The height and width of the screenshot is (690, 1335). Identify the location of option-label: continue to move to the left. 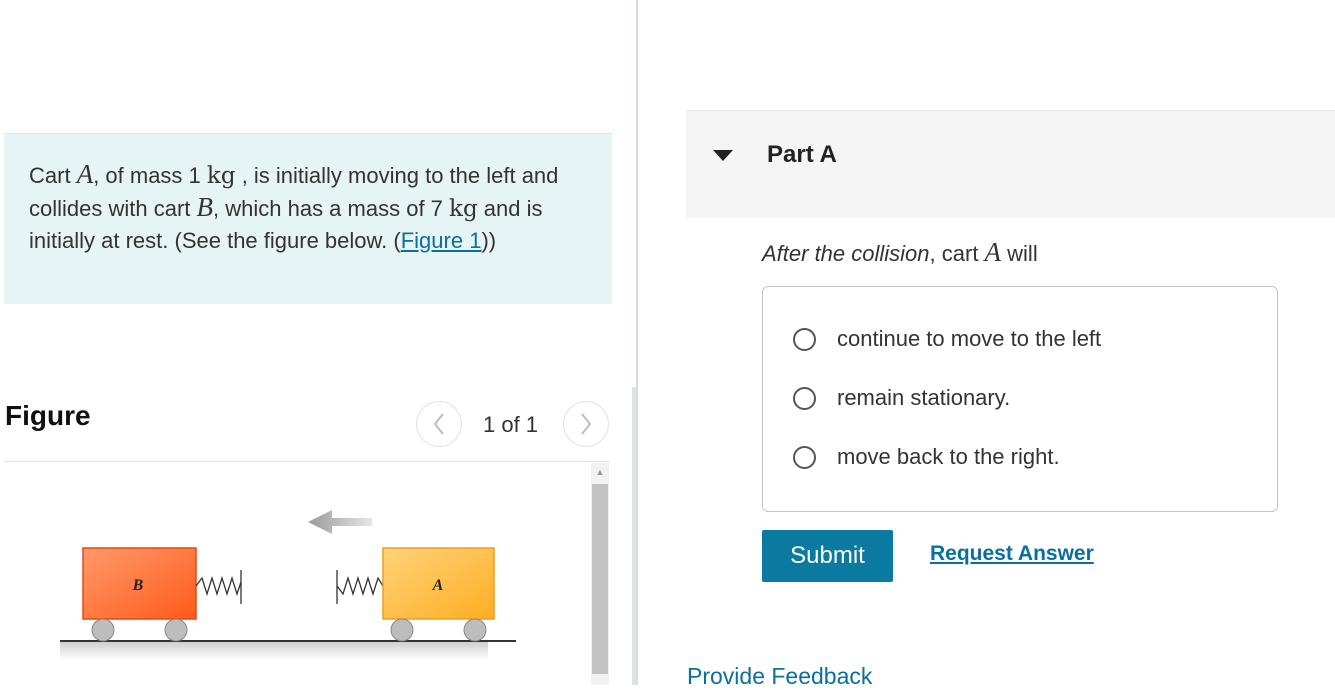
(969, 338).